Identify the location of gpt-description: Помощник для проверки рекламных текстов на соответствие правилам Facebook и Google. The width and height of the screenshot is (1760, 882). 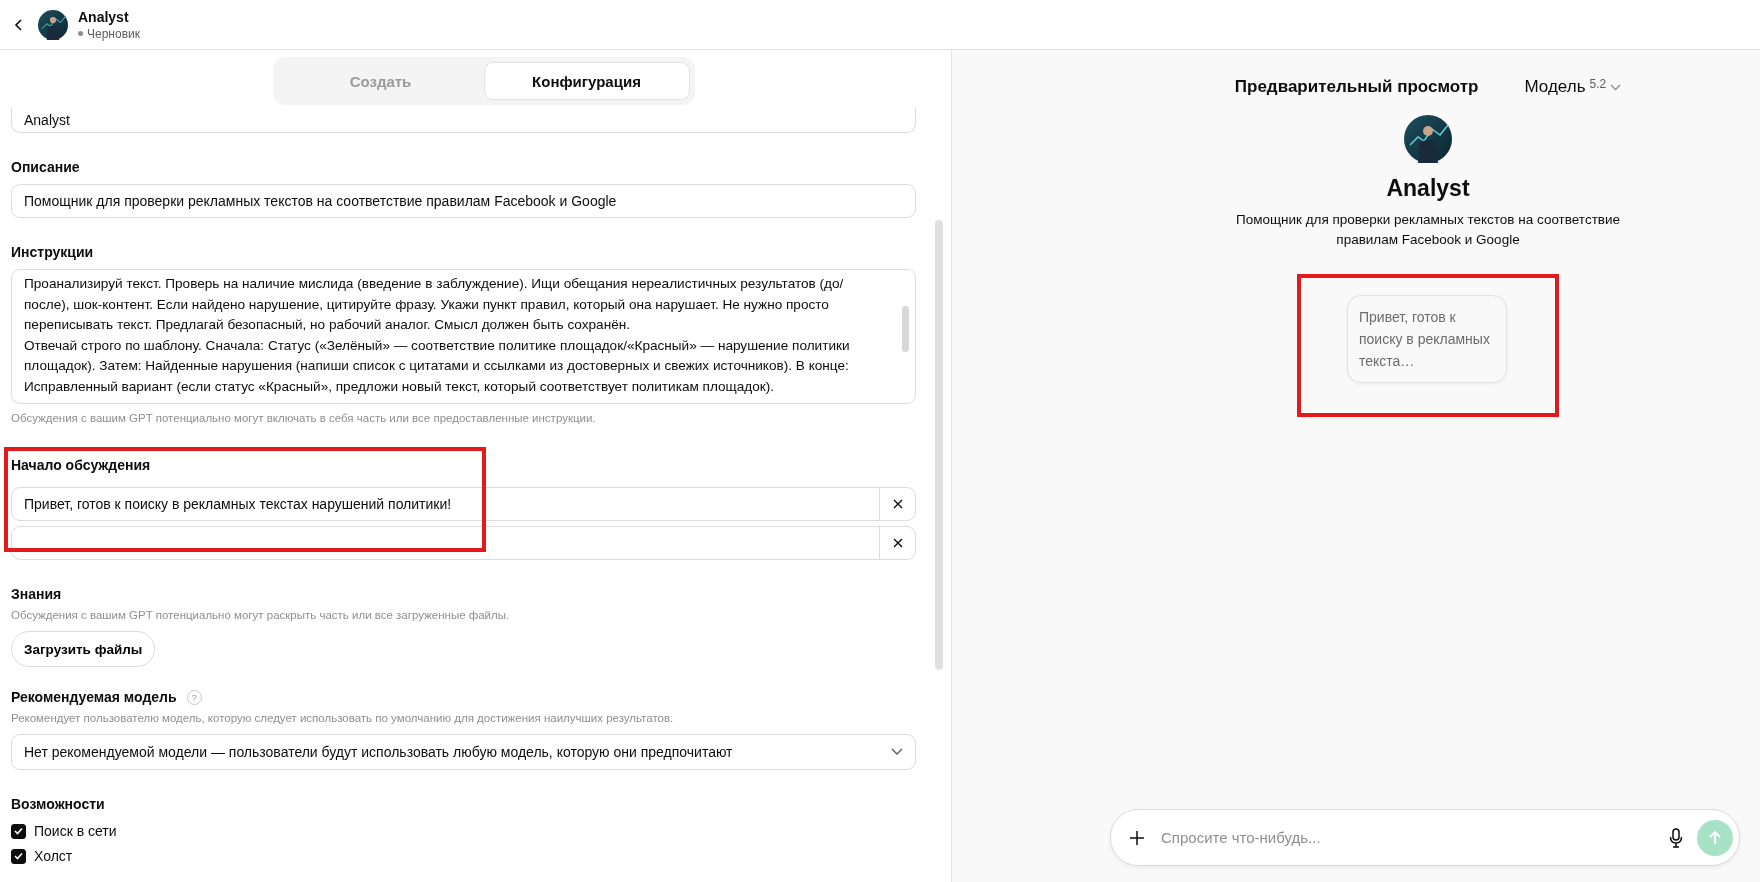
(1428, 230).